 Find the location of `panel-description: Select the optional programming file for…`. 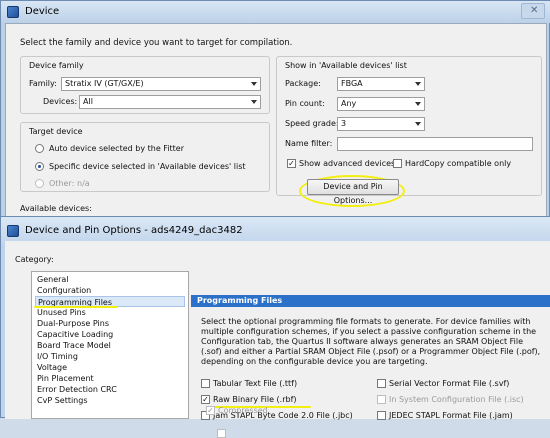

panel-description: Select the optional programming file for… is located at coordinates (371, 341).